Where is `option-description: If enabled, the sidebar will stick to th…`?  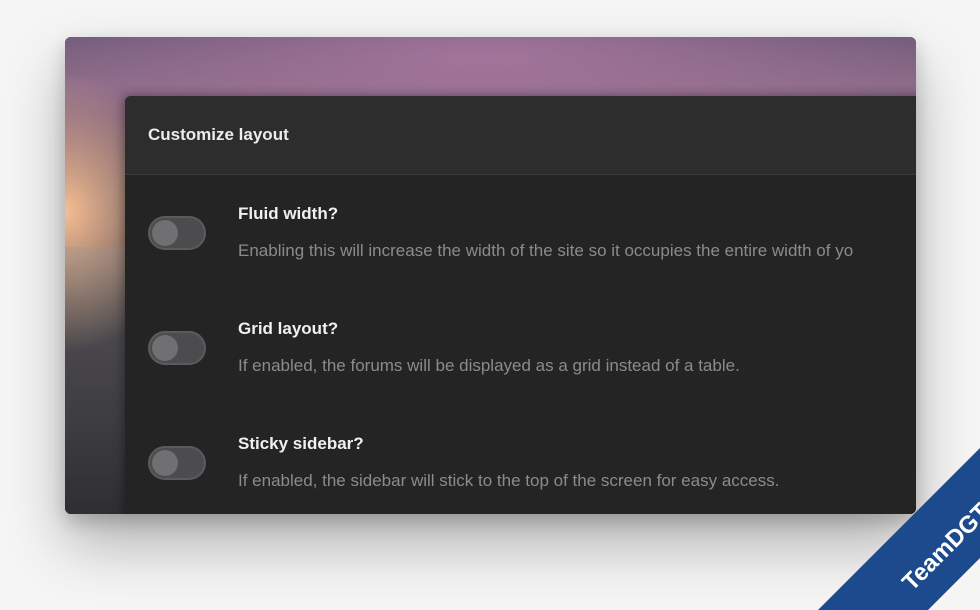
option-description: If enabled, the sidebar will stick to th… is located at coordinates (509, 480).